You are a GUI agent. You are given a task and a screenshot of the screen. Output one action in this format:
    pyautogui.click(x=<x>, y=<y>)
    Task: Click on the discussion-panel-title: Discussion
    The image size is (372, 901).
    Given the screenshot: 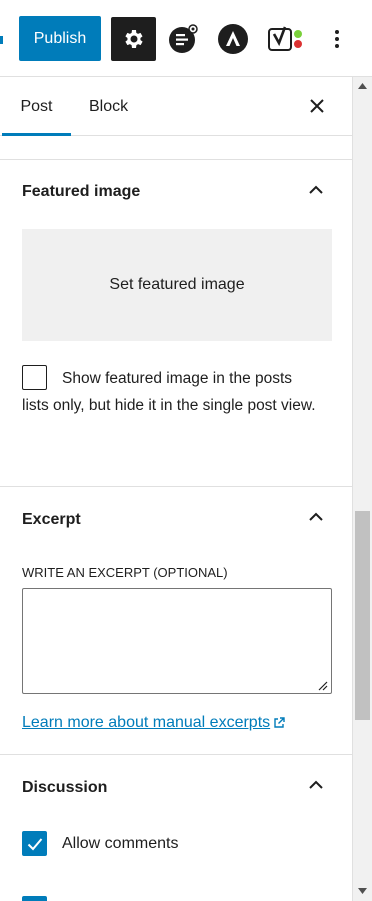 What is the action you would take?
    pyautogui.click(x=64, y=788)
    